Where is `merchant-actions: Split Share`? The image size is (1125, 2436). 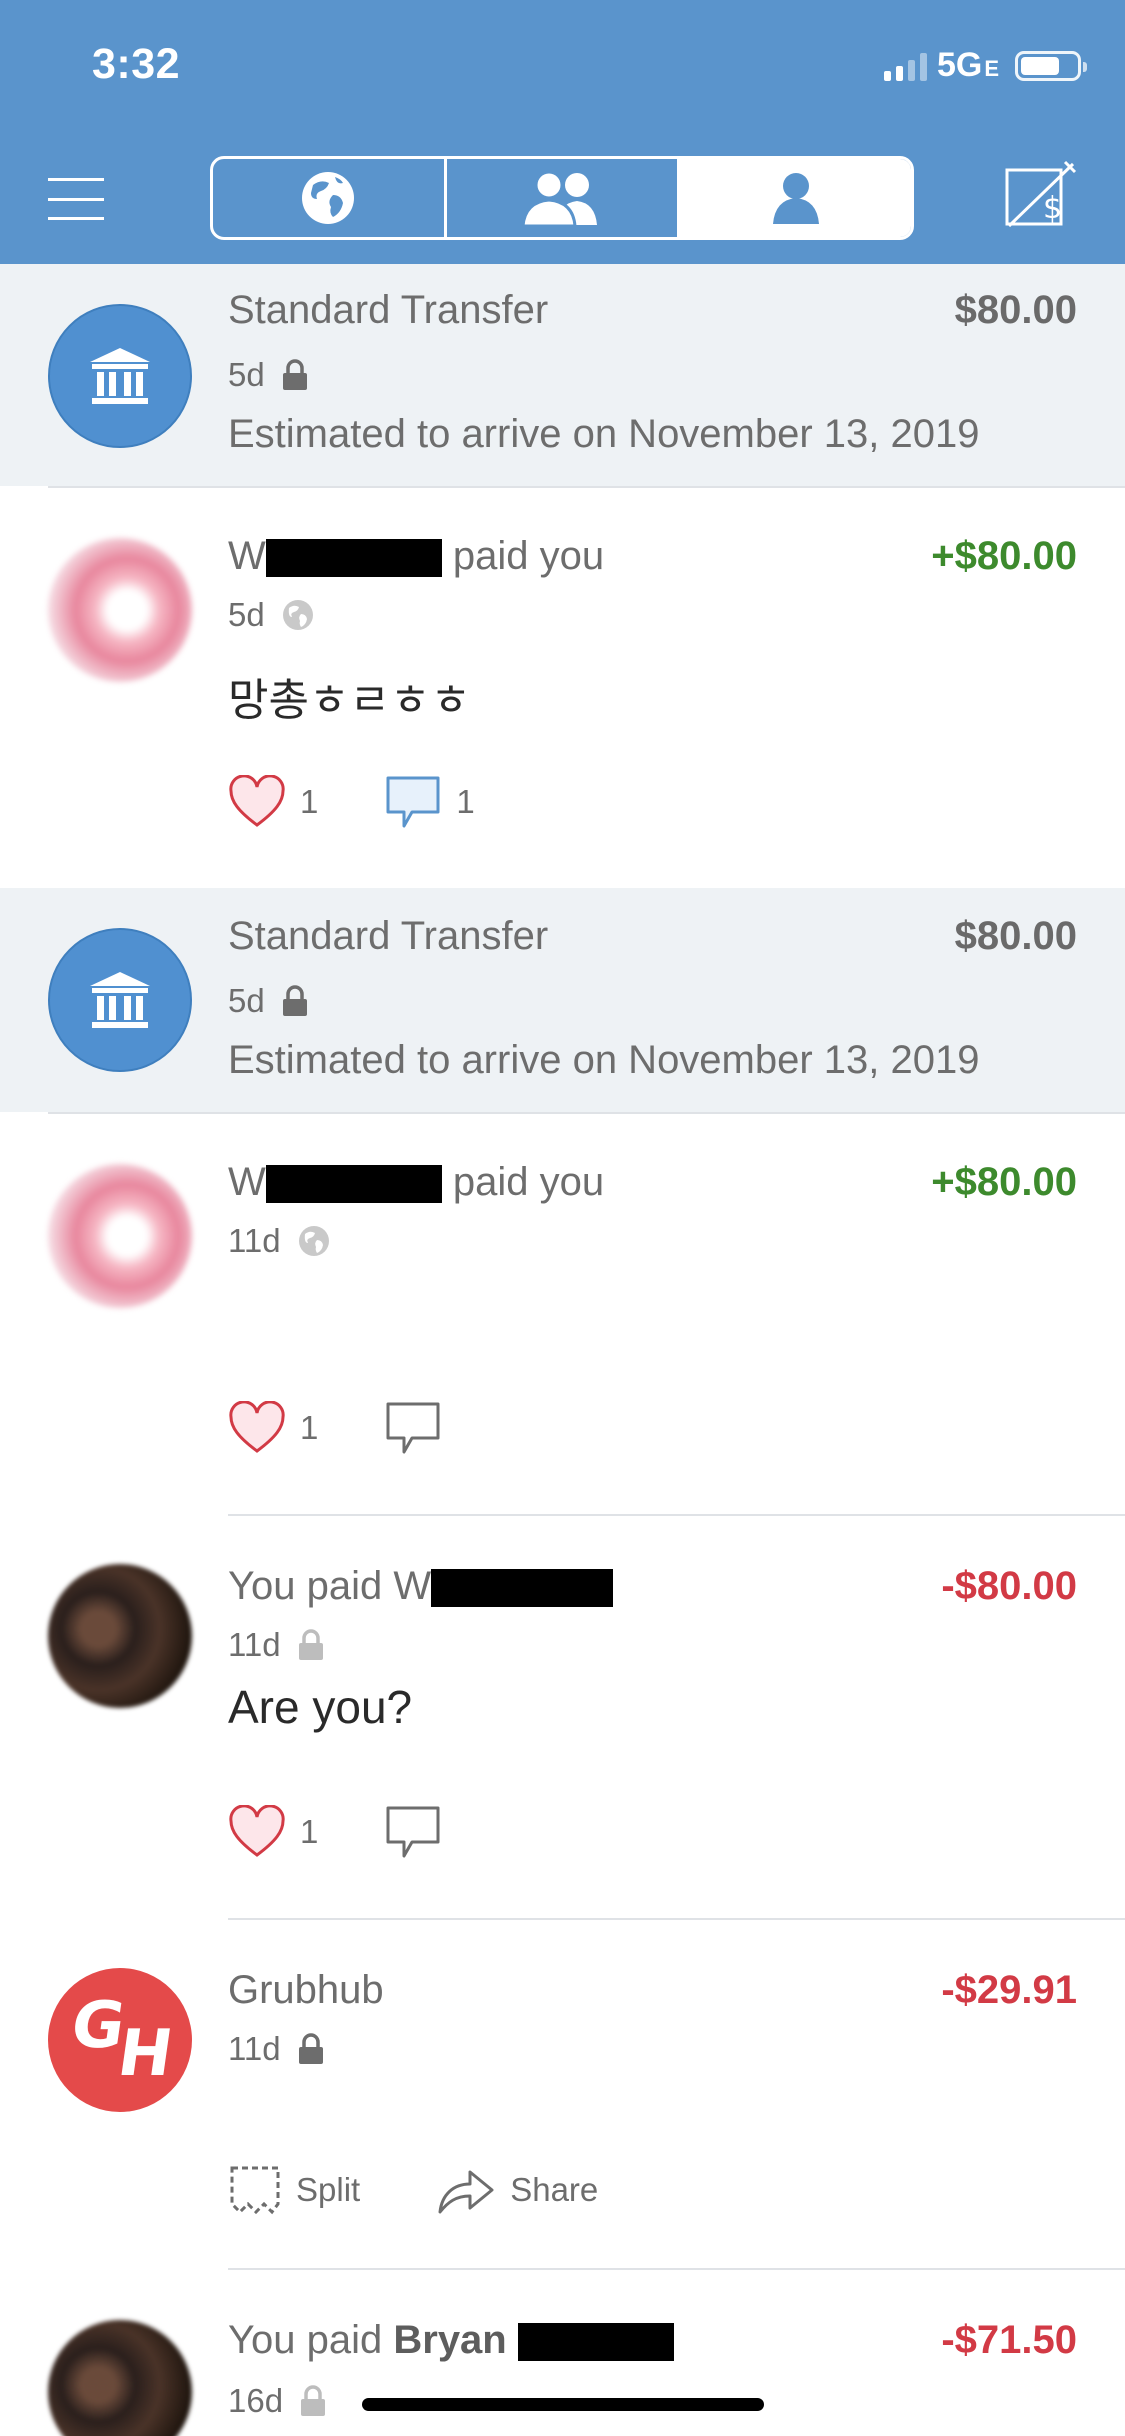 merchant-actions: Split Share is located at coordinates (446, 2190).